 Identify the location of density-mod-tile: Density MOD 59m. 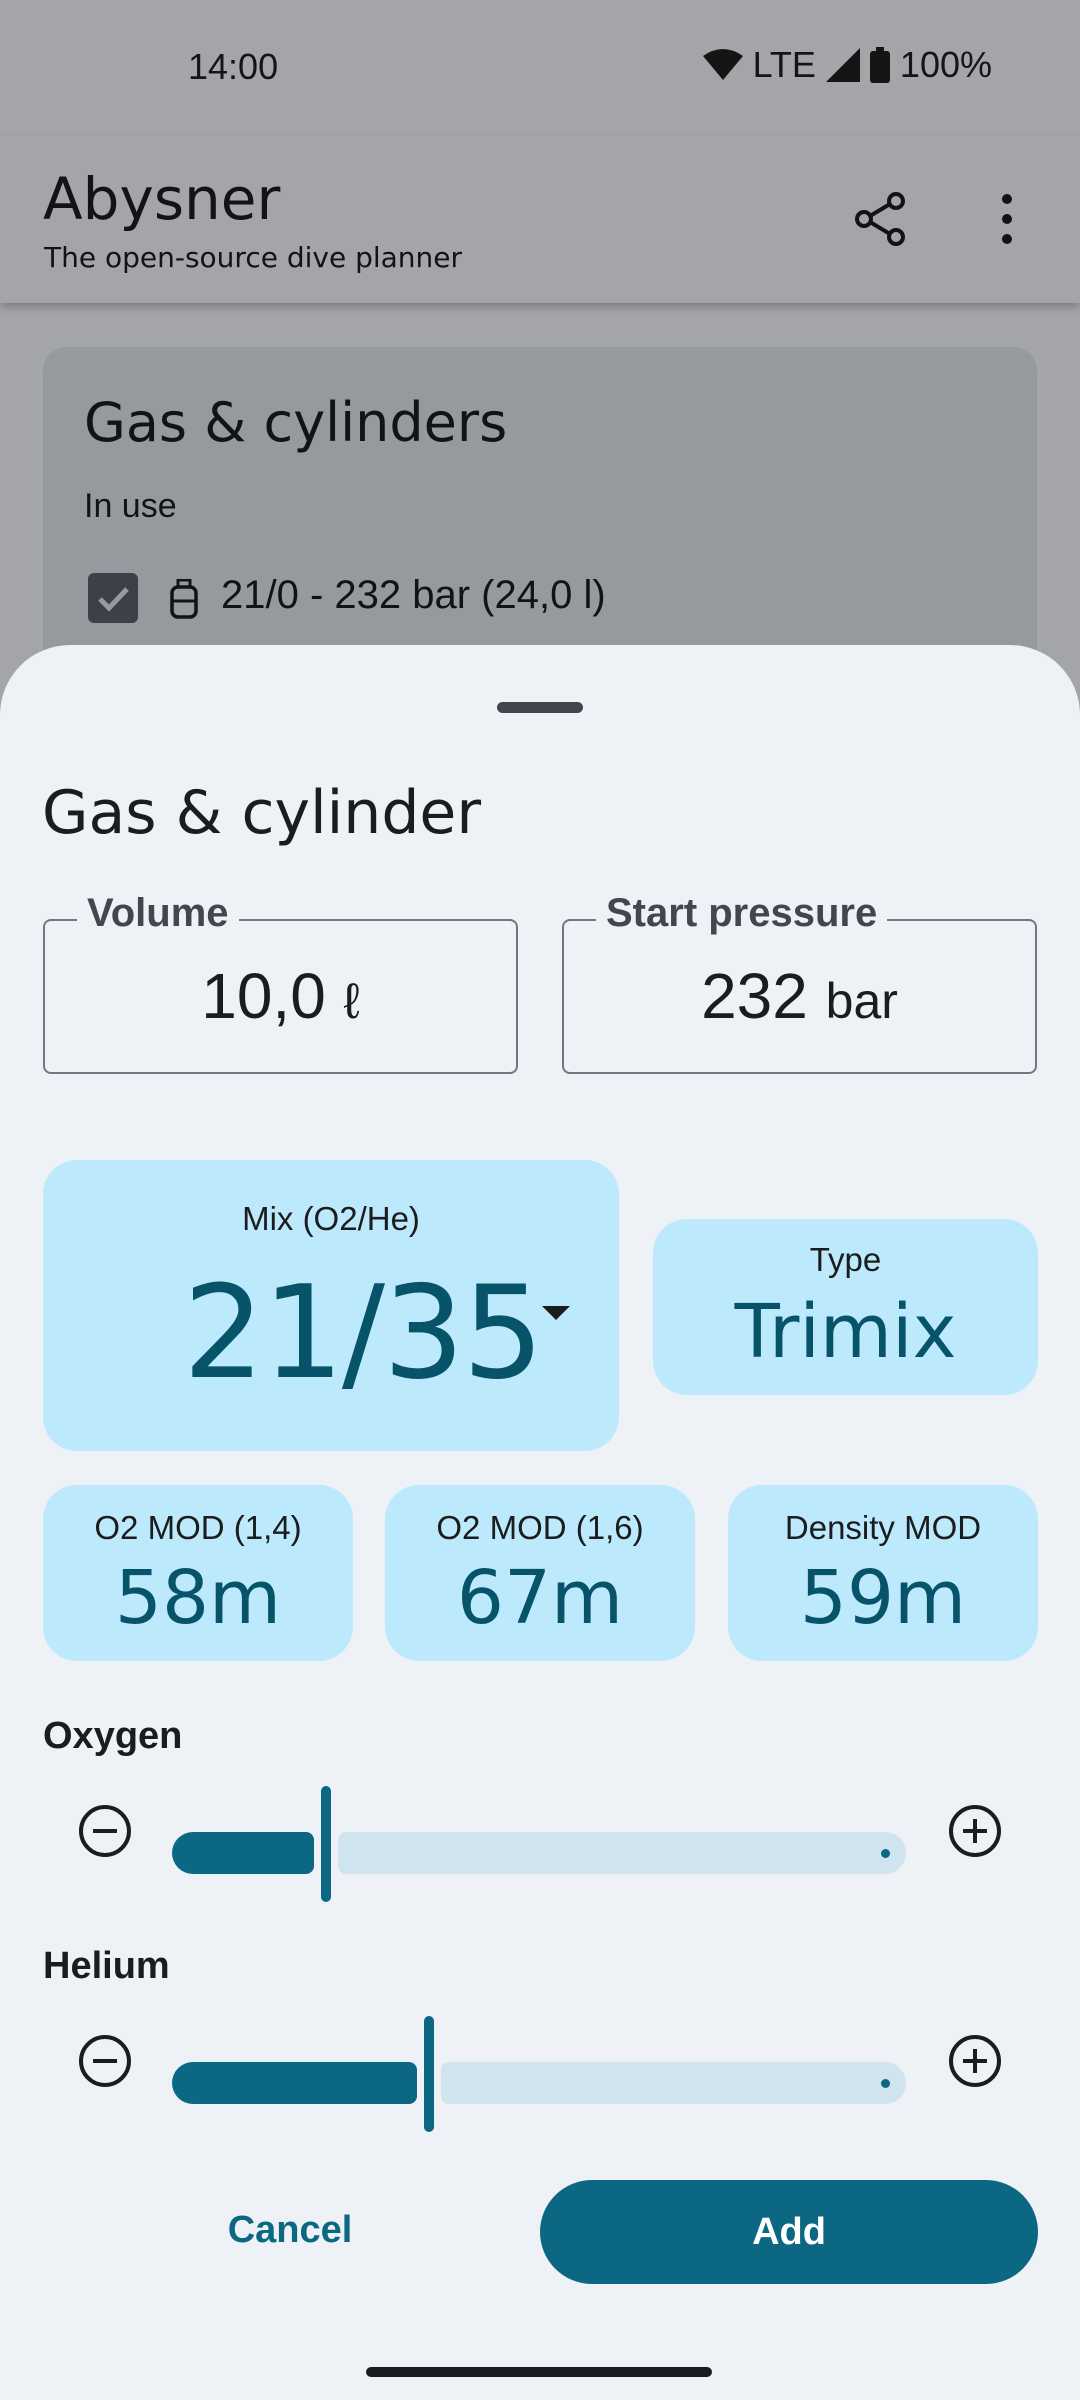
(883, 1573).